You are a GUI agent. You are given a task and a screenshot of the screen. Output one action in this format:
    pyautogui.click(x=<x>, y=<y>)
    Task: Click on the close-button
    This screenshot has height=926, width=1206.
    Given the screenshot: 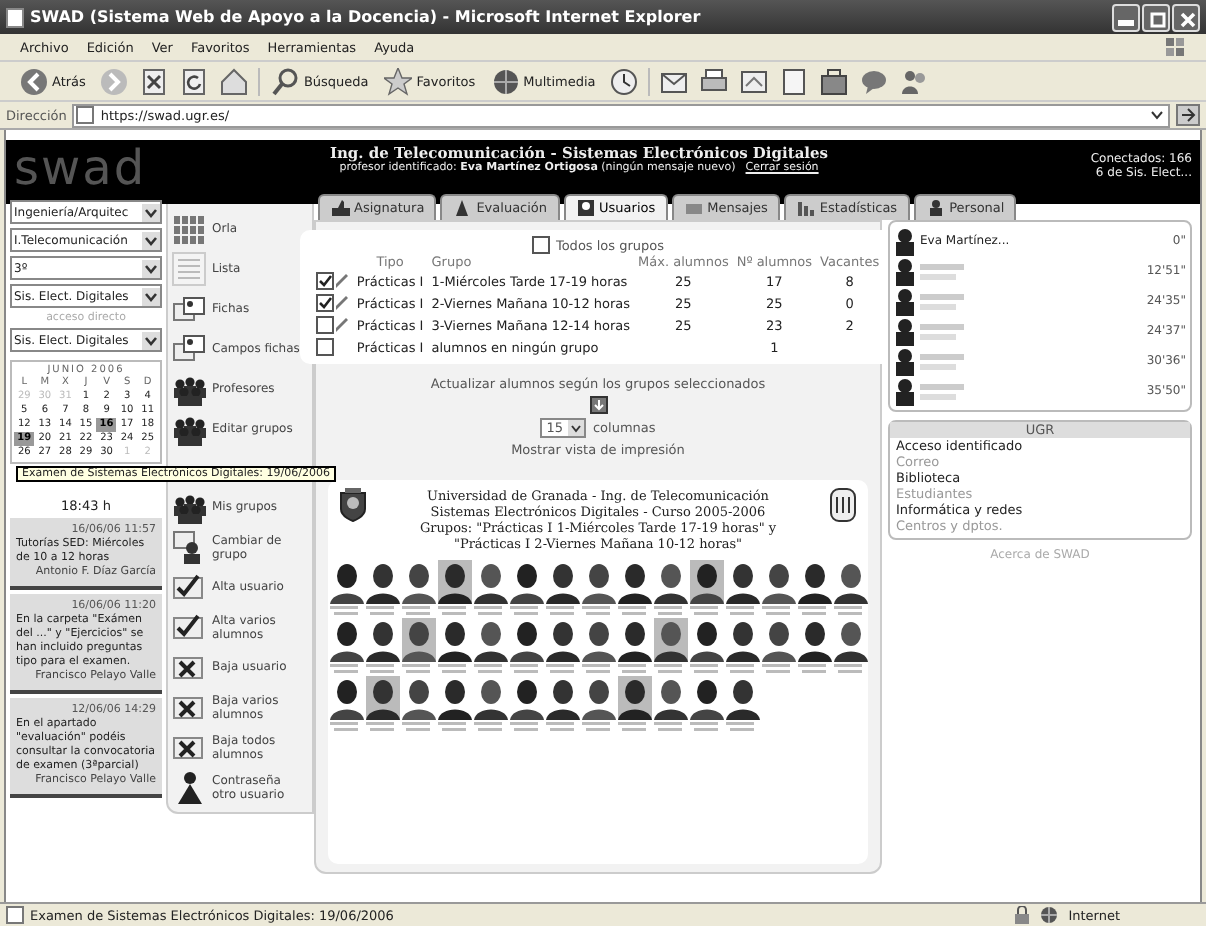 What is the action you would take?
    pyautogui.click(x=1186, y=17)
    